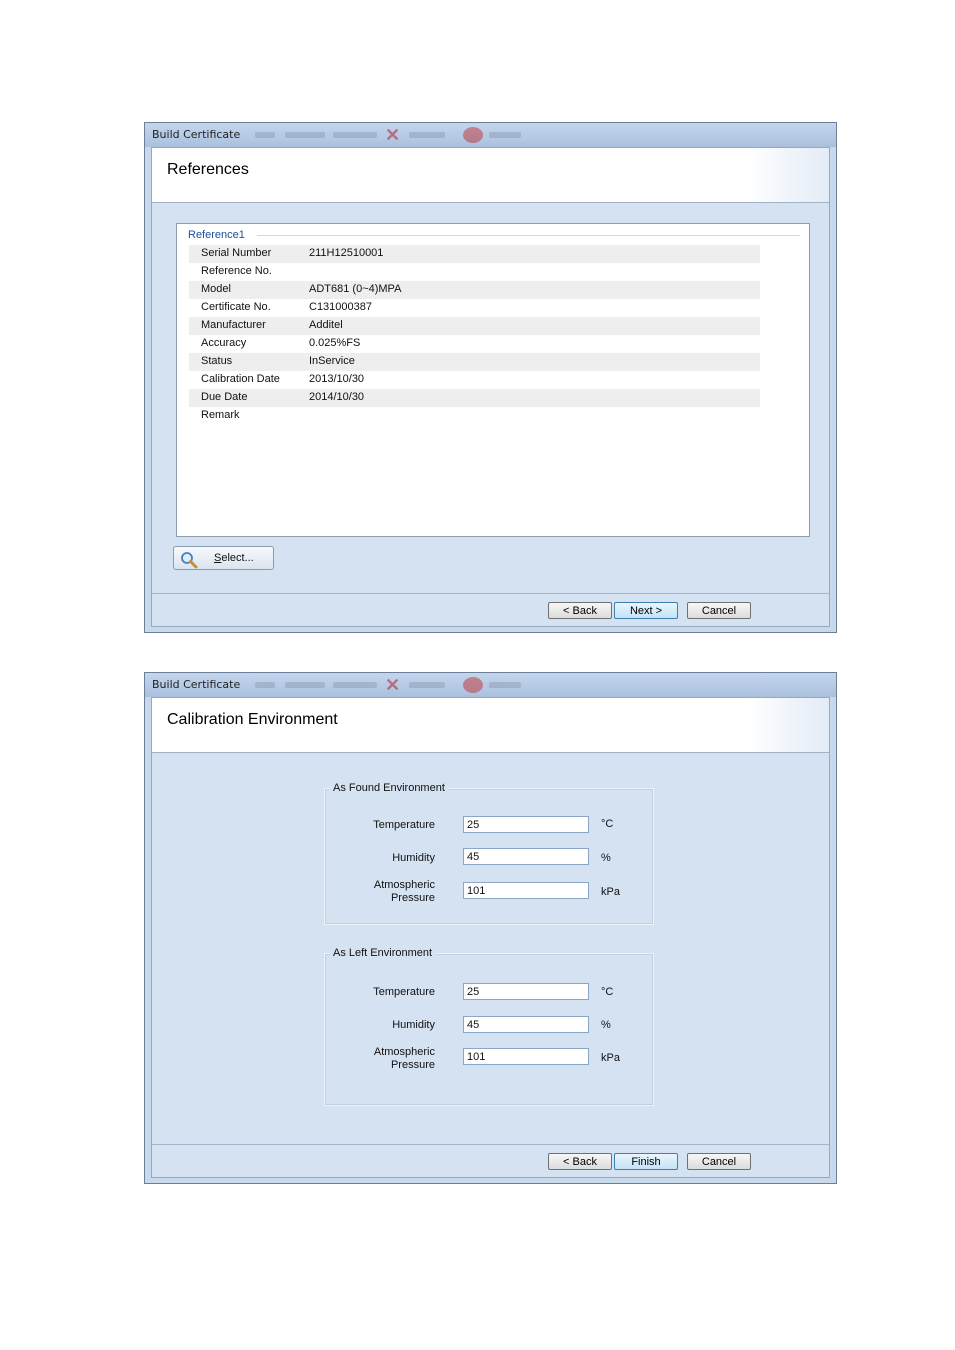 The image size is (955, 1350). What do you see at coordinates (526, 856) in the screenshot?
I see `as-found-humidity-input: 45` at bounding box center [526, 856].